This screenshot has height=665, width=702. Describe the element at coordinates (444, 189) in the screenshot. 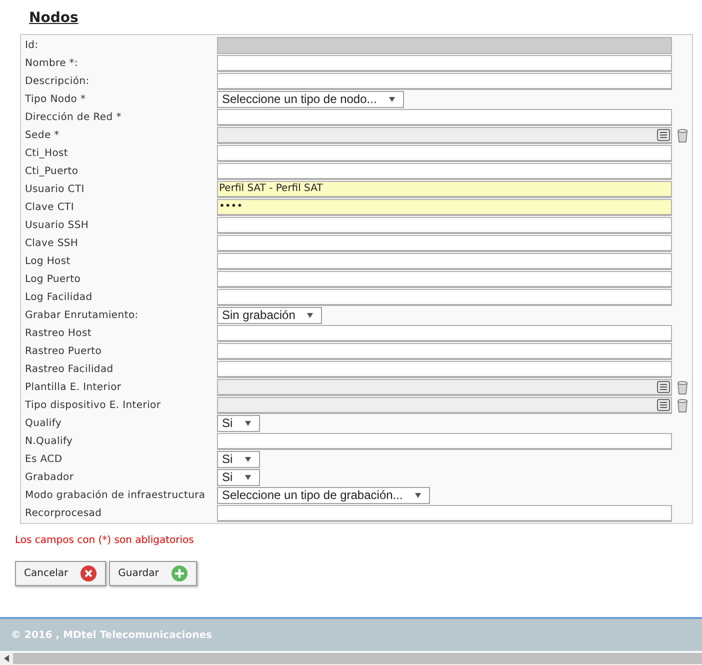

I see `input-field: Perfil SAT - Perfil SAT` at that location.